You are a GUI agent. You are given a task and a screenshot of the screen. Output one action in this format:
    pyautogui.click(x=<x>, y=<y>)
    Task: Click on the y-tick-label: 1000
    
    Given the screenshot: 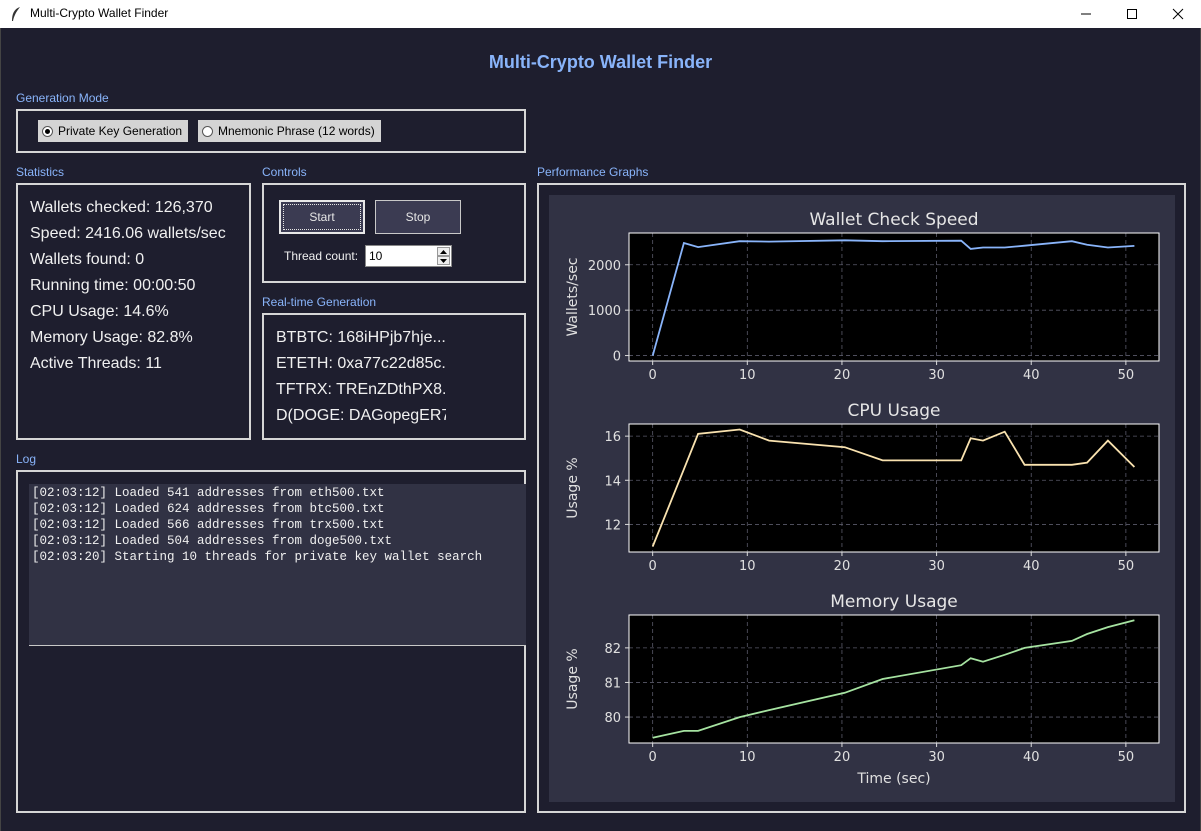 What is the action you would take?
    pyautogui.click(x=604, y=311)
    